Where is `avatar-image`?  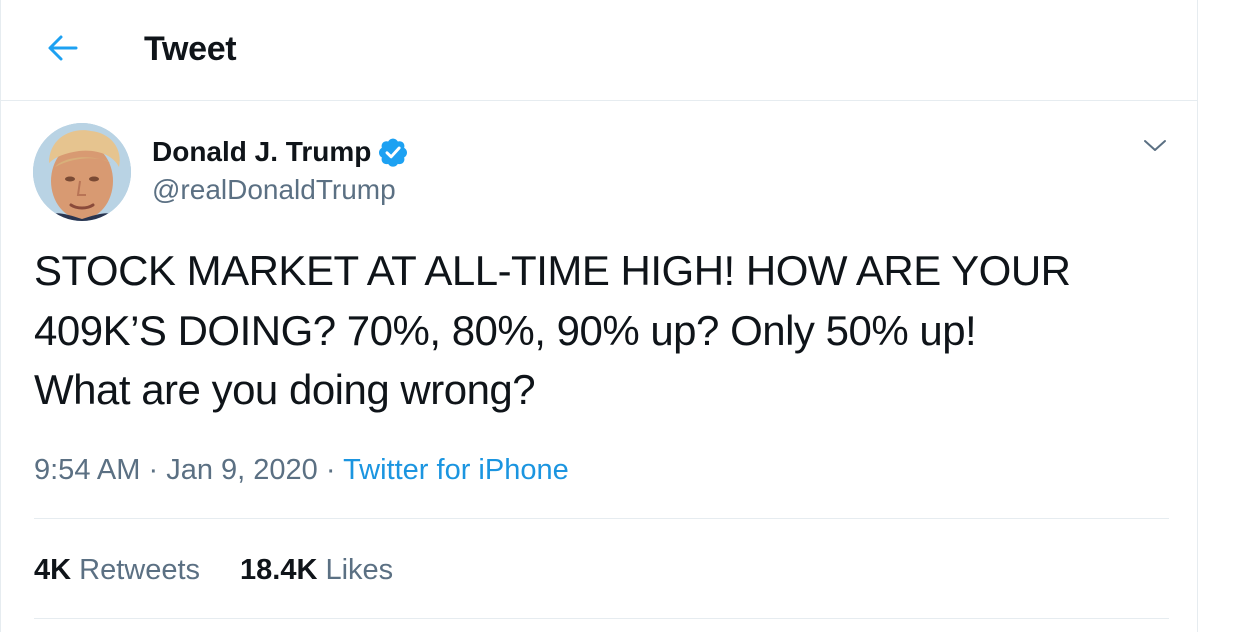
avatar-image is located at coordinates (82, 172).